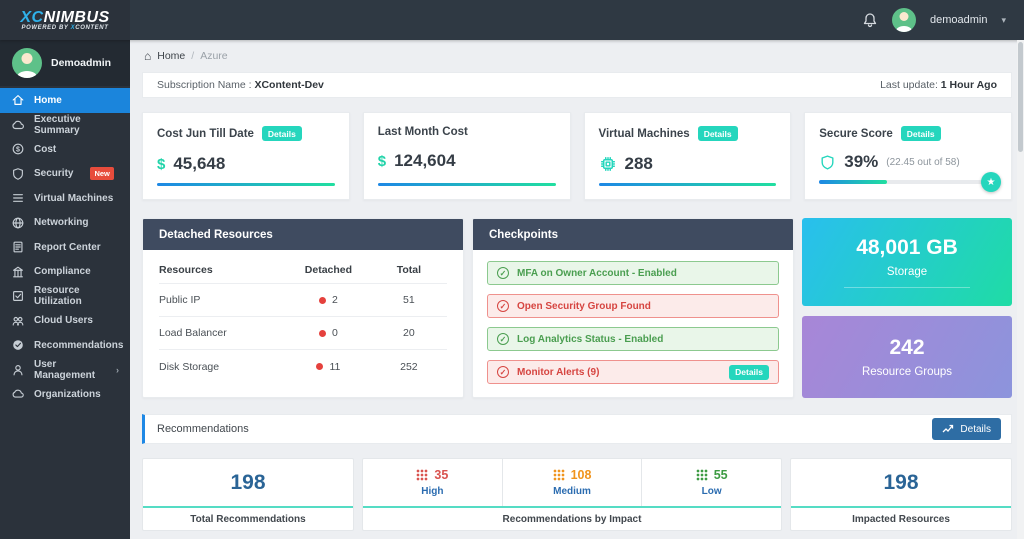  I want to click on medium-count: 108, so click(581, 475).